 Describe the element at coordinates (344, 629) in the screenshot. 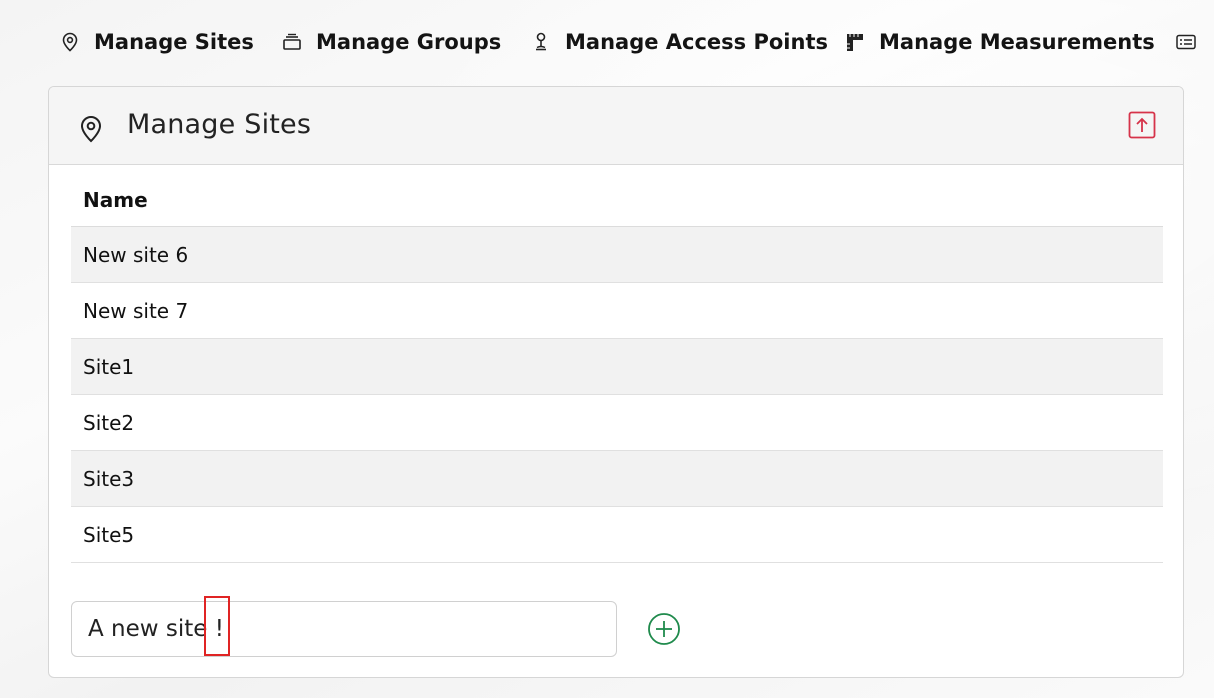

I see `new-site-input` at that location.